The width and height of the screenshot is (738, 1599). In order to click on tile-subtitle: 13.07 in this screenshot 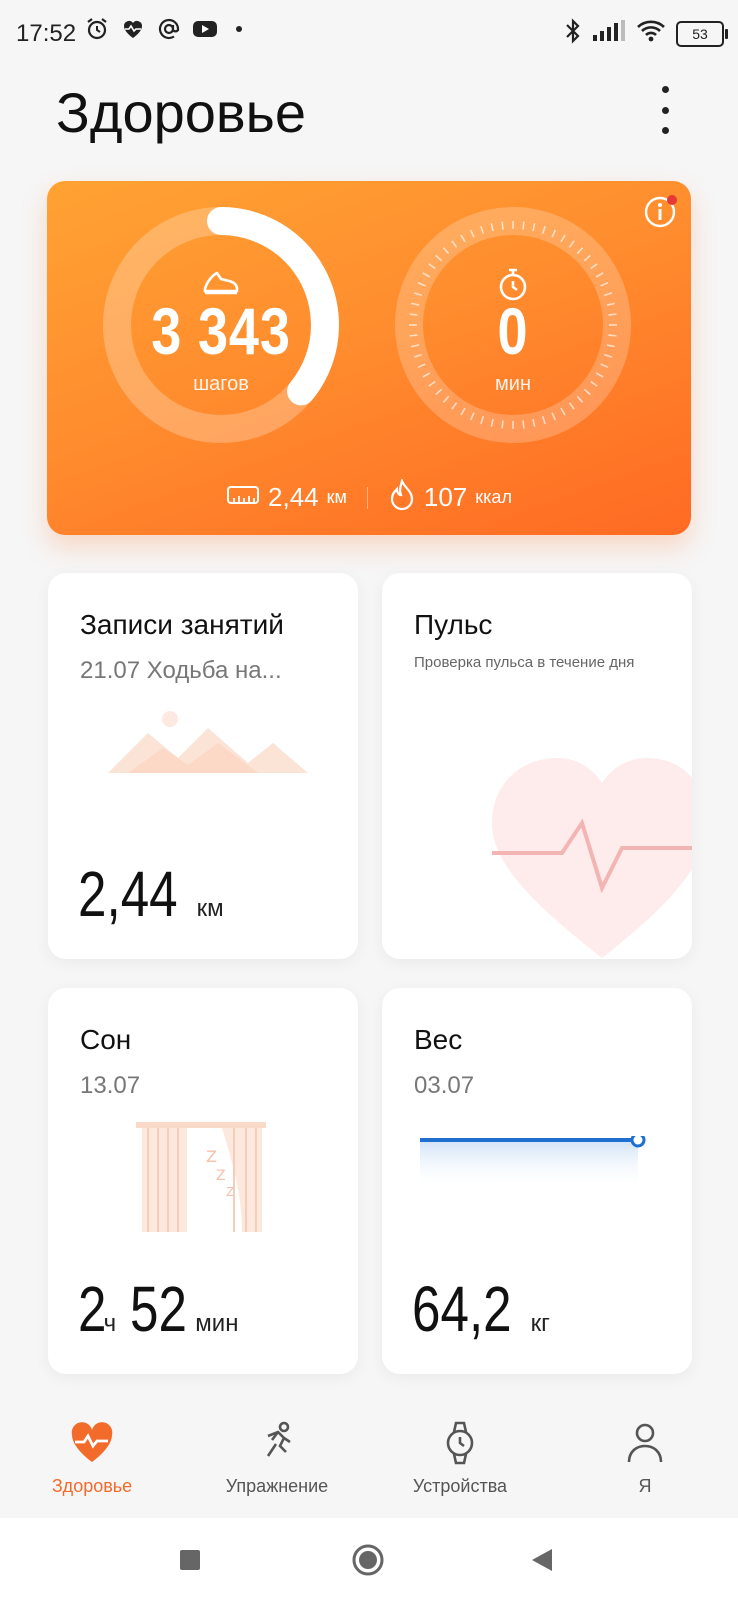, I will do `click(110, 1085)`.